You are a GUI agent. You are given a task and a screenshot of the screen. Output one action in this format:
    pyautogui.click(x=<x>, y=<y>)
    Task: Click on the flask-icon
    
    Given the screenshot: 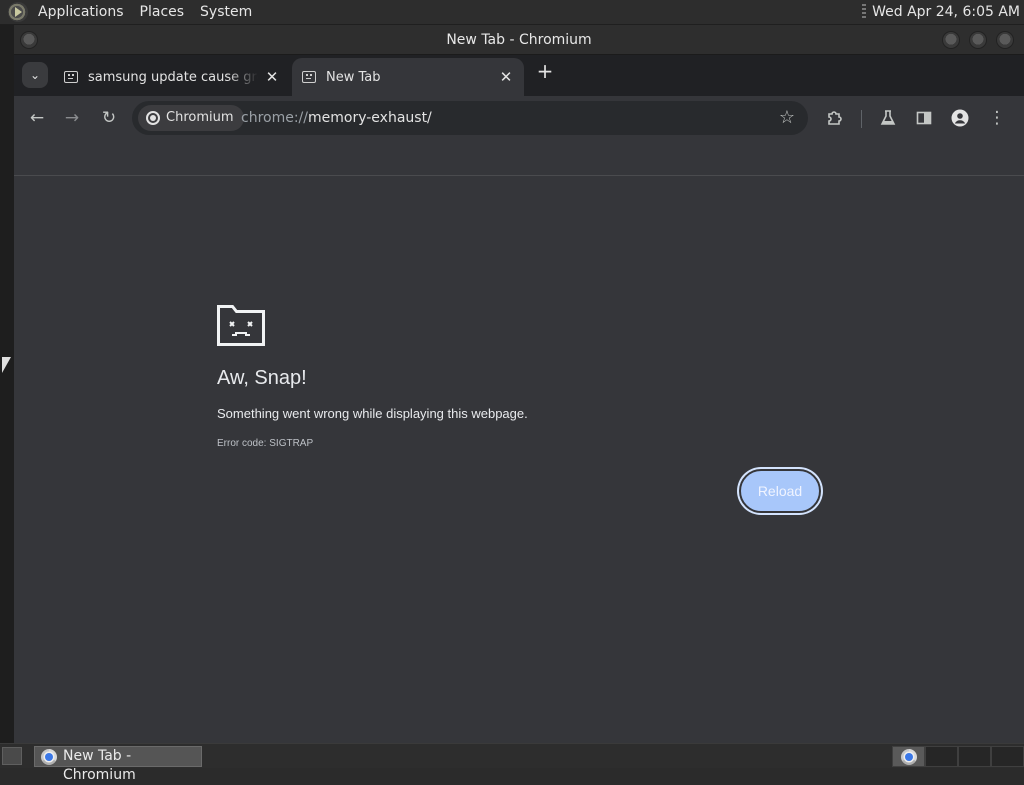 What is the action you would take?
    pyautogui.click(x=888, y=117)
    